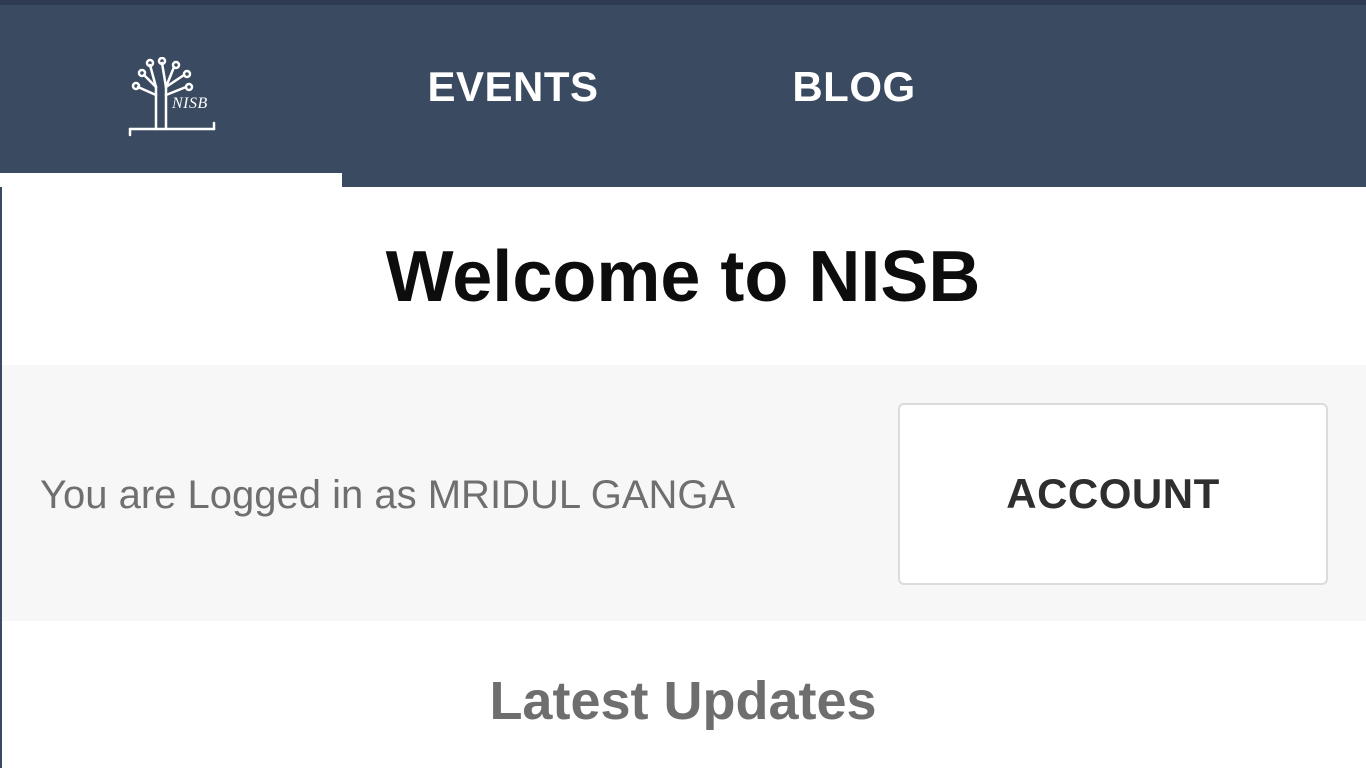 This screenshot has width=1366, height=768. What do you see at coordinates (1195, 96) in the screenshot?
I see `tab-notifications` at bounding box center [1195, 96].